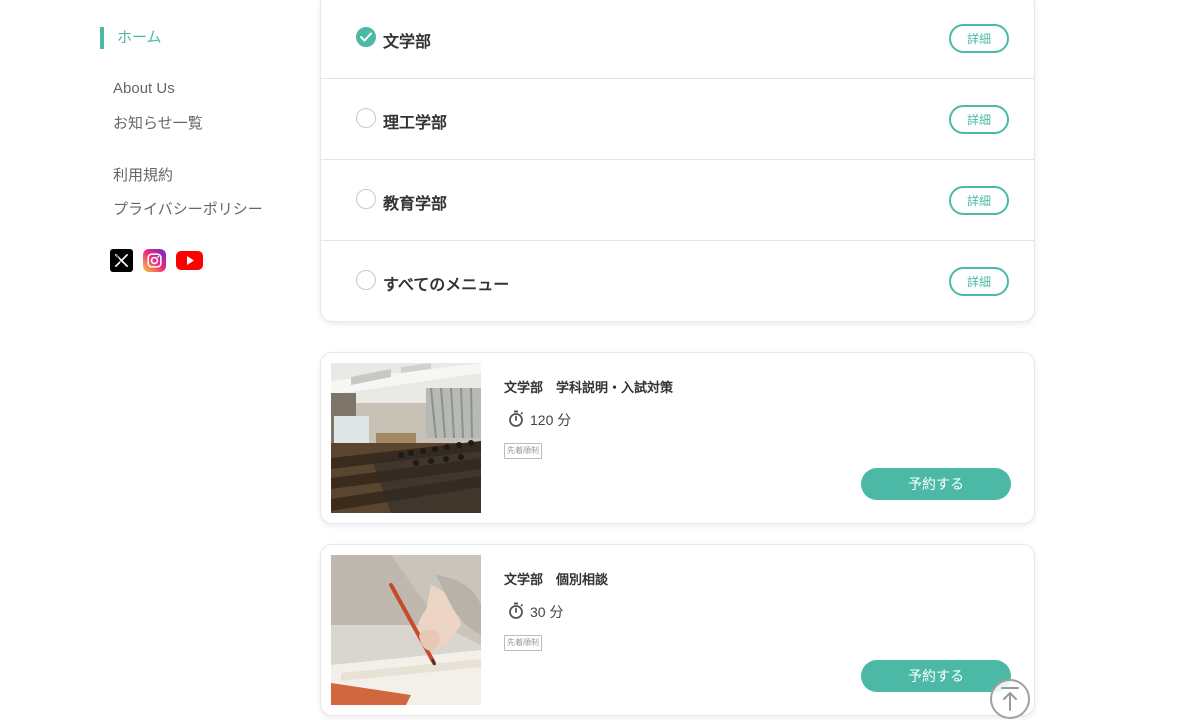 Image resolution: width=1186 pixels, height=720 pixels. What do you see at coordinates (677, 200) in the screenshot?
I see `menu-item-education: 教育学部 詳細` at bounding box center [677, 200].